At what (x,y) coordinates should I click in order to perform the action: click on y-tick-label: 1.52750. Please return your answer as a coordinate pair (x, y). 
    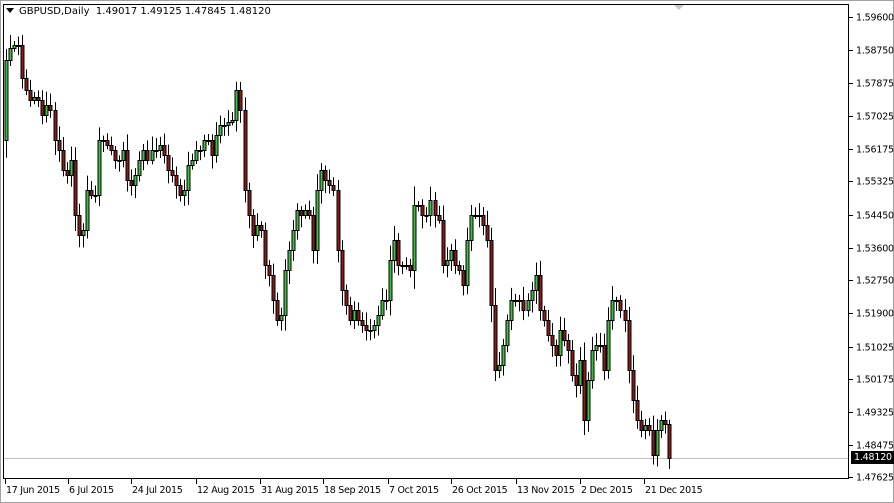
    Looking at the image, I should click on (875, 280).